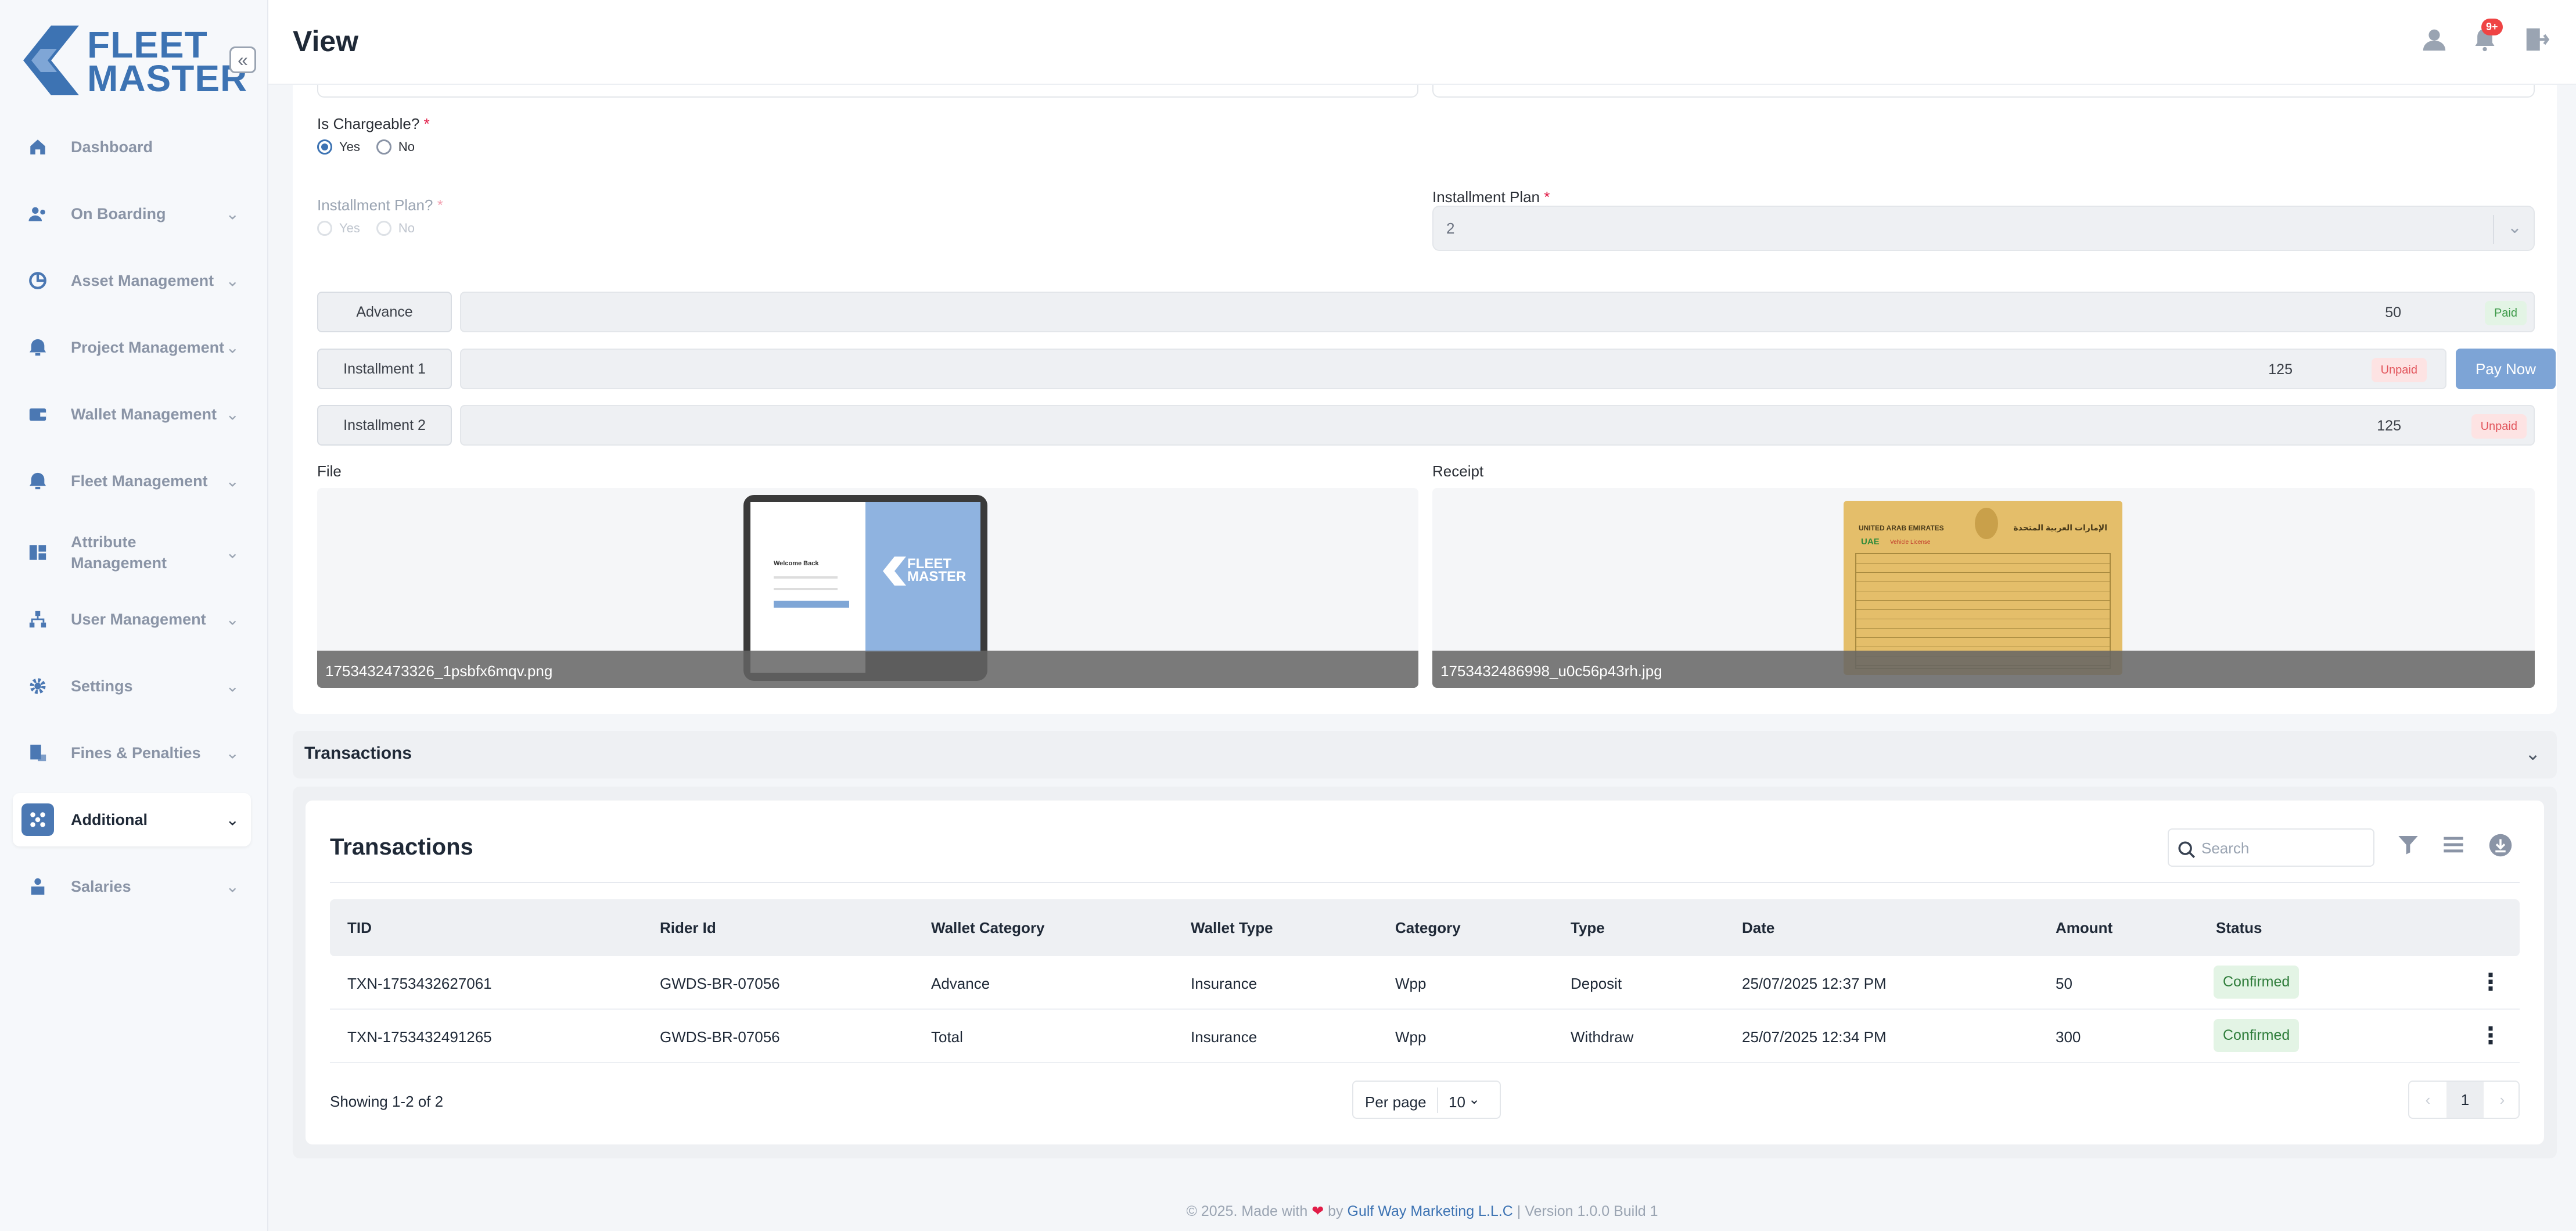  Describe the element at coordinates (1983, 92) in the screenshot. I see `previous-field-right` at that location.